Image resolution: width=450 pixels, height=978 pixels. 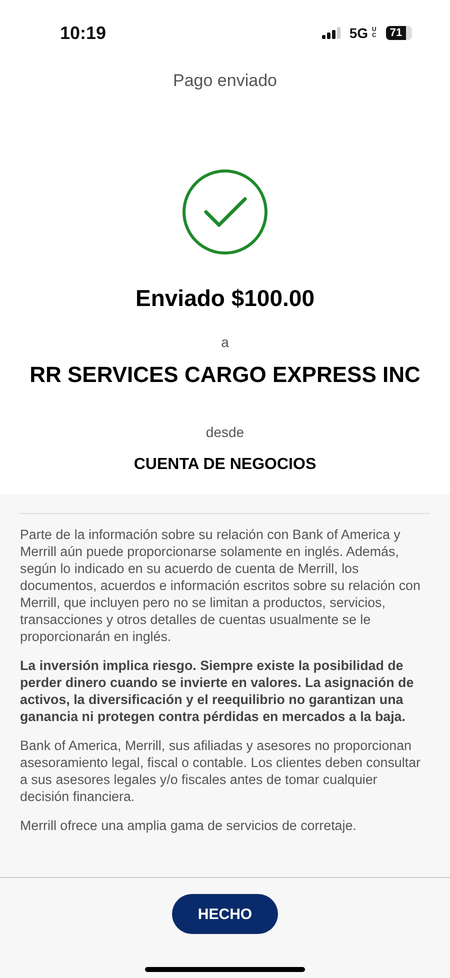 What do you see at coordinates (225, 914) in the screenshot?
I see `done-button: HECHO` at bounding box center [225, 914].